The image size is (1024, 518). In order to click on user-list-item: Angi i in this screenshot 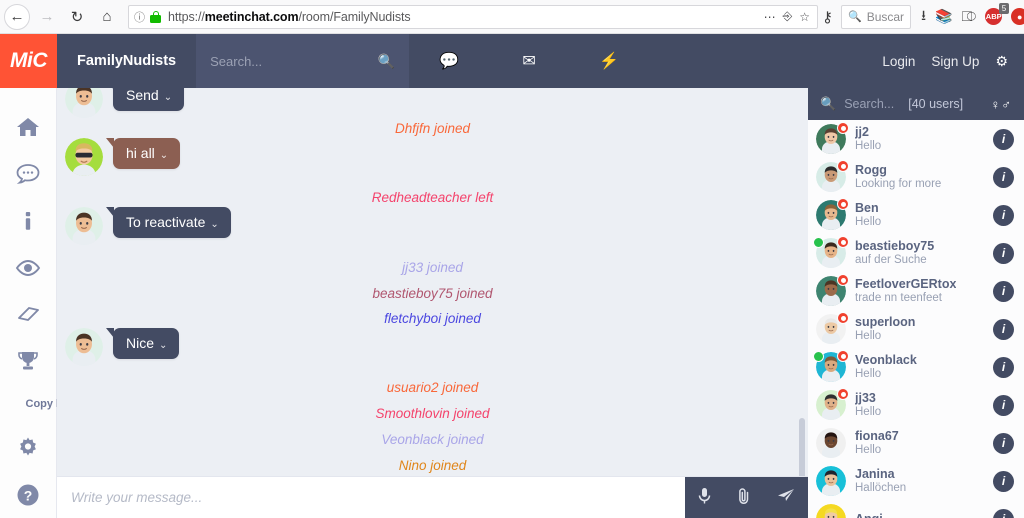, I will do `click(916, 509)`.